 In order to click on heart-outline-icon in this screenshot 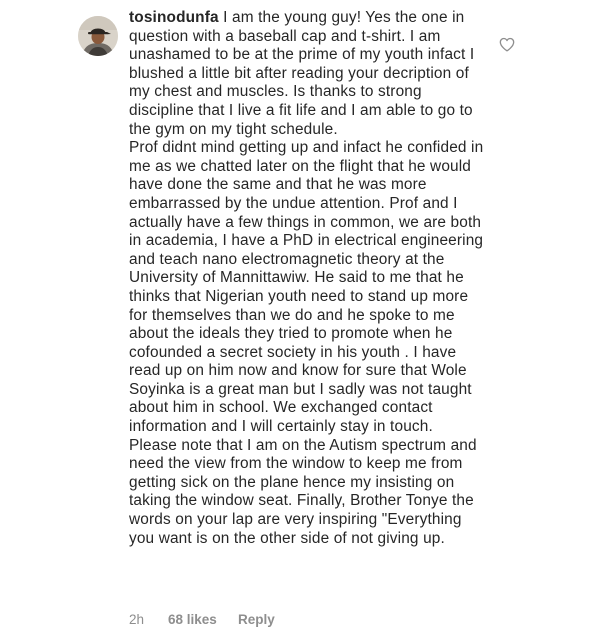, I will do `click(507, 44)`.